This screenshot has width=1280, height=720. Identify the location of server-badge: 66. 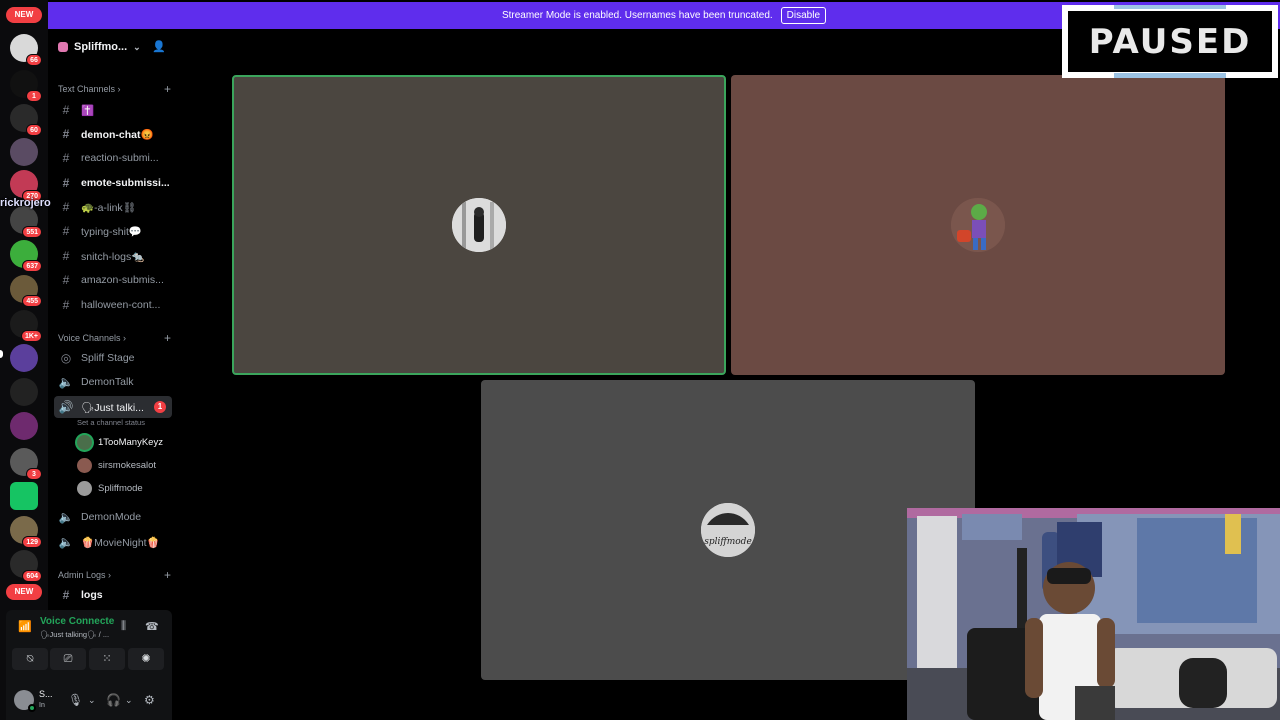
(34, 60).